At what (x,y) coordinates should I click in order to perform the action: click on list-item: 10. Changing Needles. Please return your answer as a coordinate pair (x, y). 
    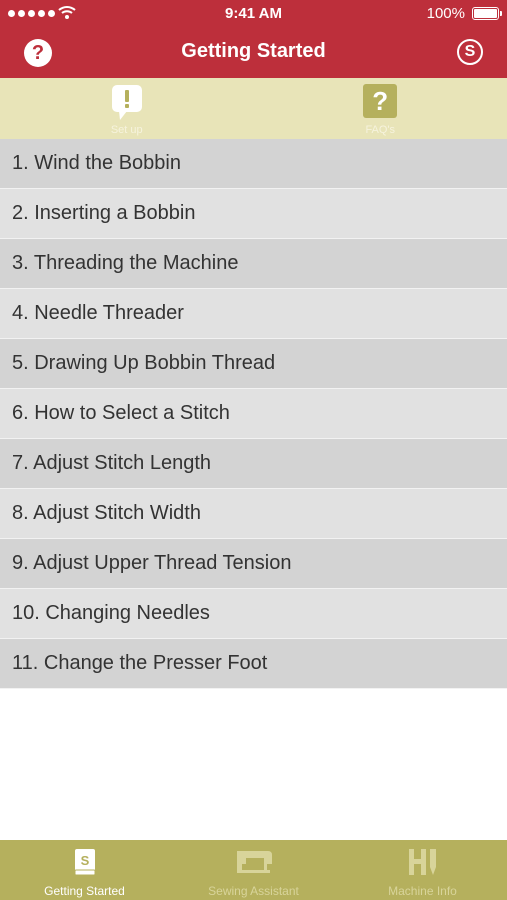
    Looking at the image, I should click on (253, 614).